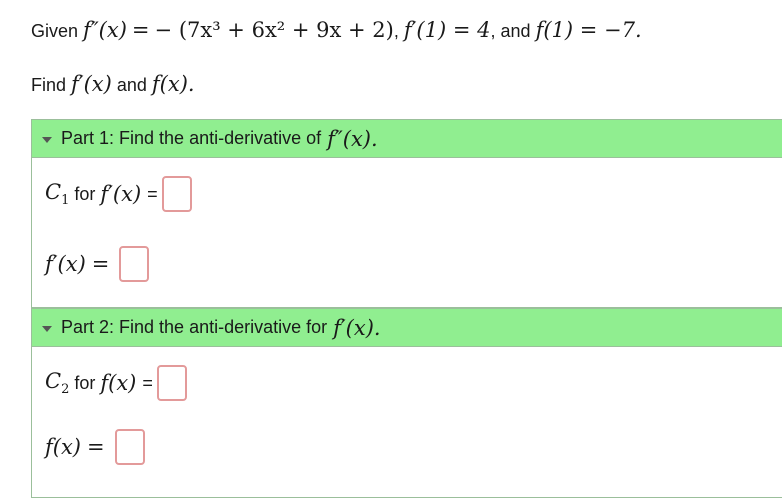  What do you see at coordinates (140, 30) in the screenshot?
I see `equals-sign: =` at bounding box center [140, 30].